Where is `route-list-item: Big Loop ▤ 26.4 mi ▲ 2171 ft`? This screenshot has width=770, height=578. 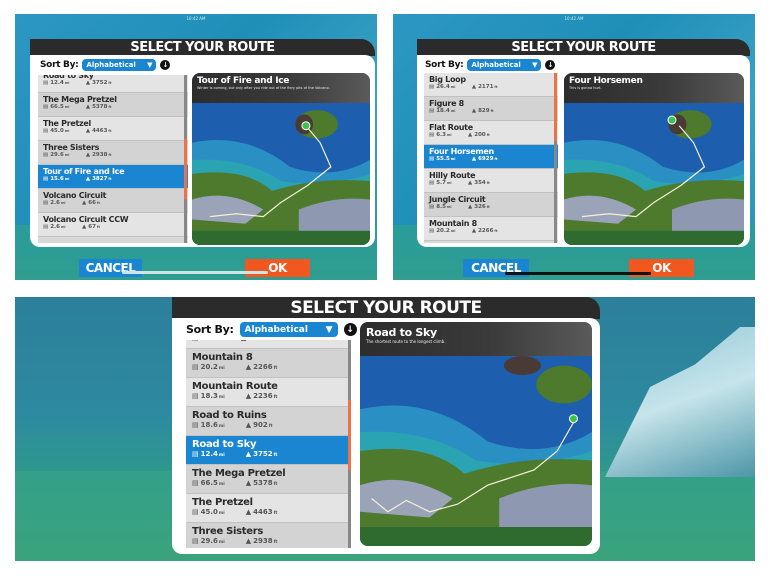
route-list-item: Big Loop ▤ 26.4 mi ▲ 2171 ft is located at coordinates (491, 85).